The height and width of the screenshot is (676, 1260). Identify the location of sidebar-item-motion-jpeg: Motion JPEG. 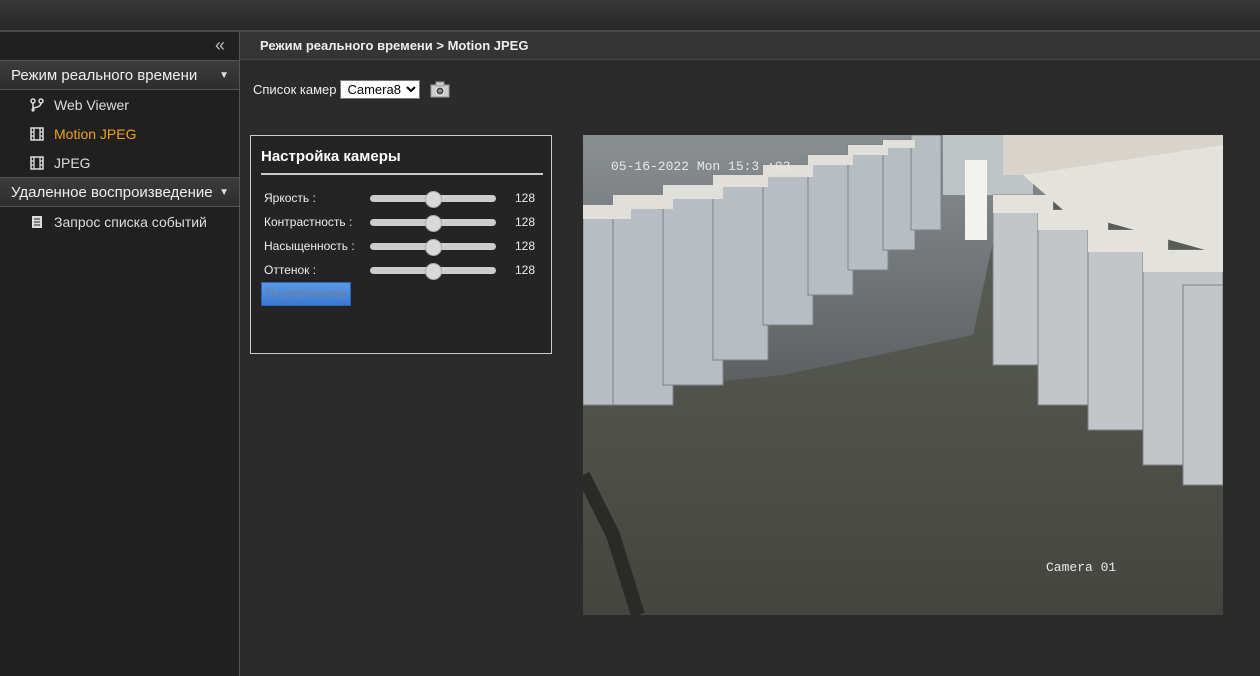
(119, 133).